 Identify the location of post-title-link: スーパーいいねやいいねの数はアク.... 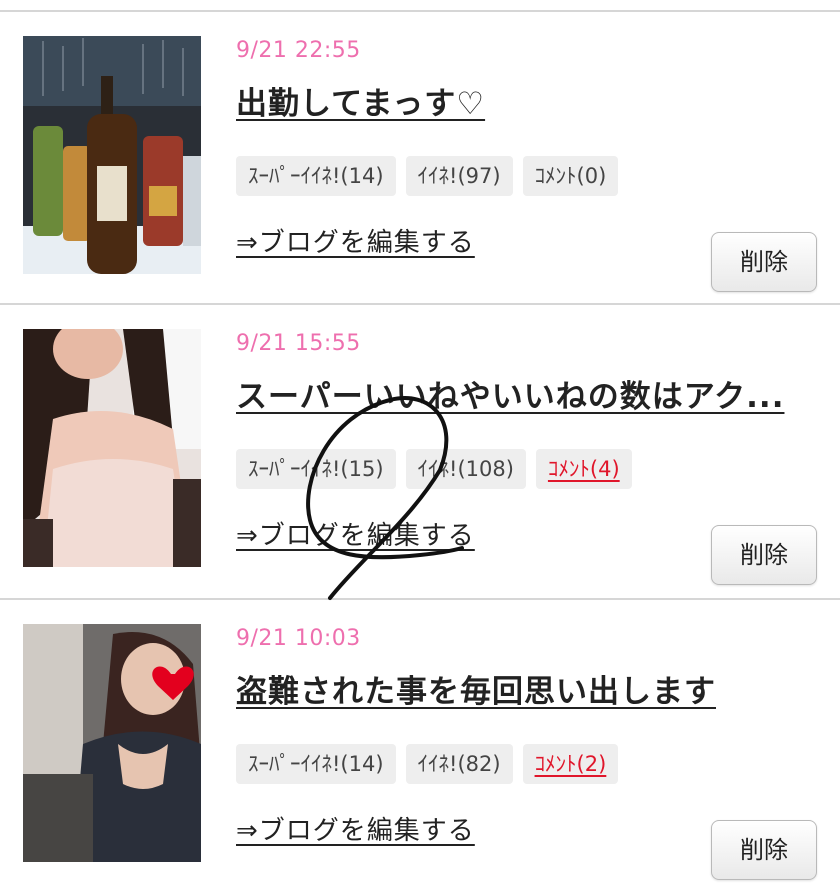
(526, 393).